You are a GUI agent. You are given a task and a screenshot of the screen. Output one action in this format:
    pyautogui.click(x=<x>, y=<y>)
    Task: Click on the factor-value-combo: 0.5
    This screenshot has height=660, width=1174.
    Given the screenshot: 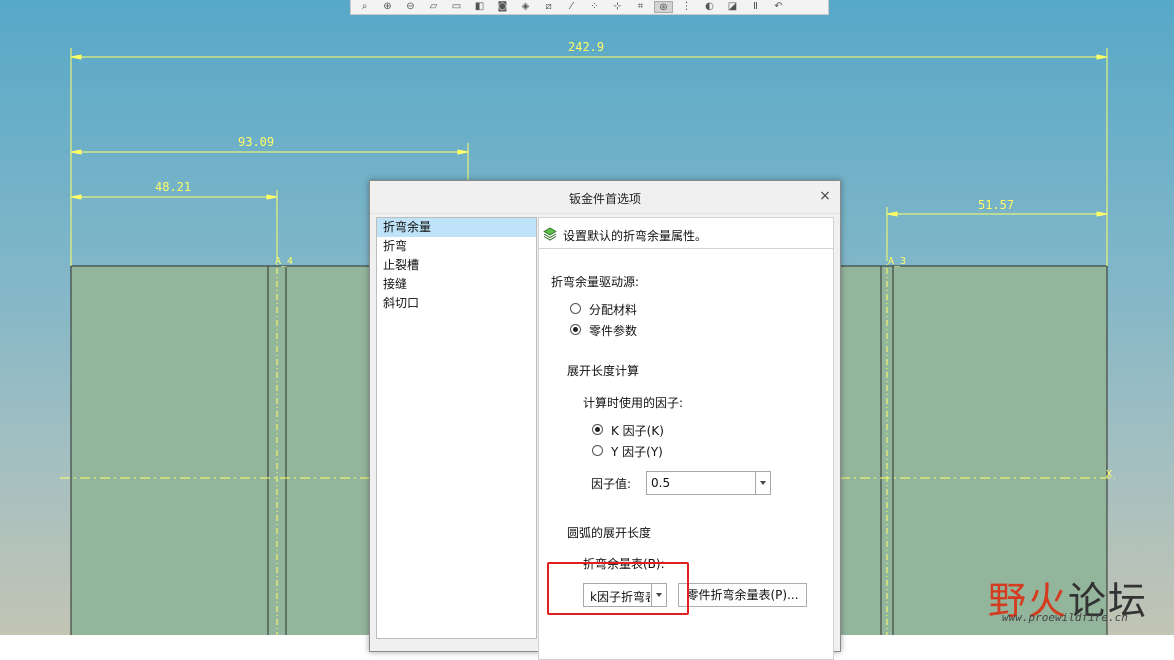 What is the action you would take?
    pyautogui.click(x=708, y=483)
    